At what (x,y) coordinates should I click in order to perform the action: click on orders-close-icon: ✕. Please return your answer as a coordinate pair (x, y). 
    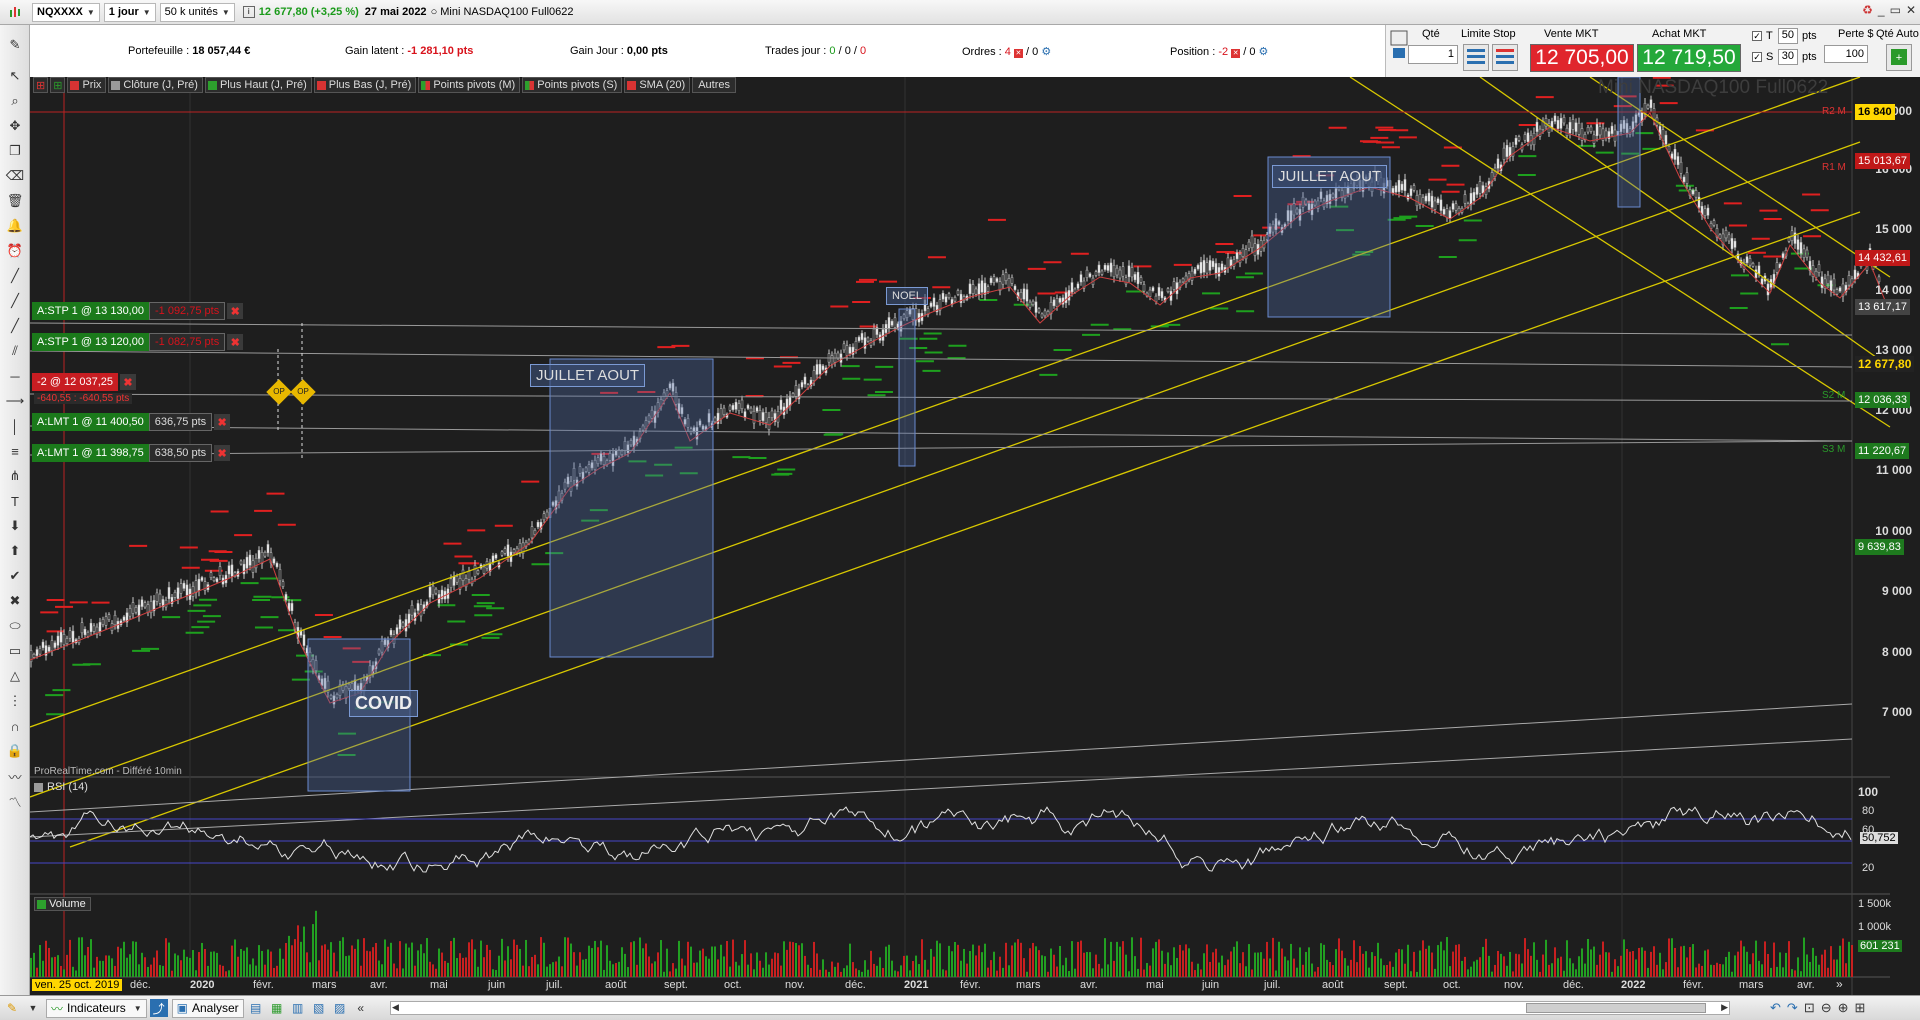
    Looking at the image, I should click on (1018, 53).